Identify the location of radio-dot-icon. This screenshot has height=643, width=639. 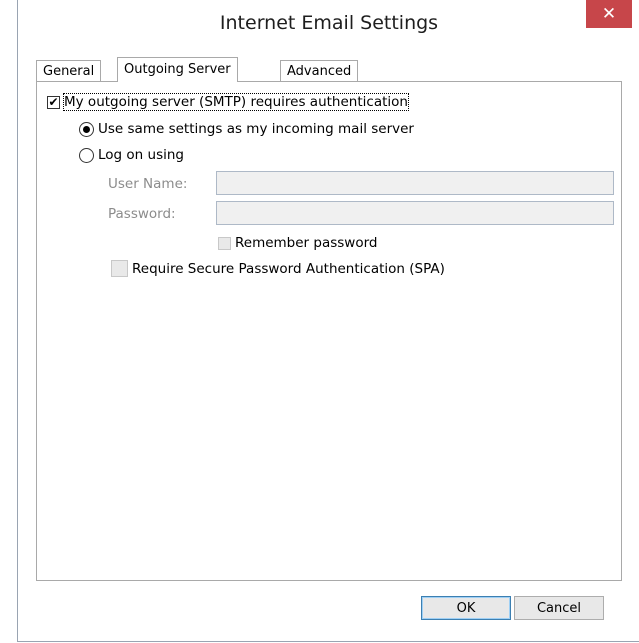
(86, 129).